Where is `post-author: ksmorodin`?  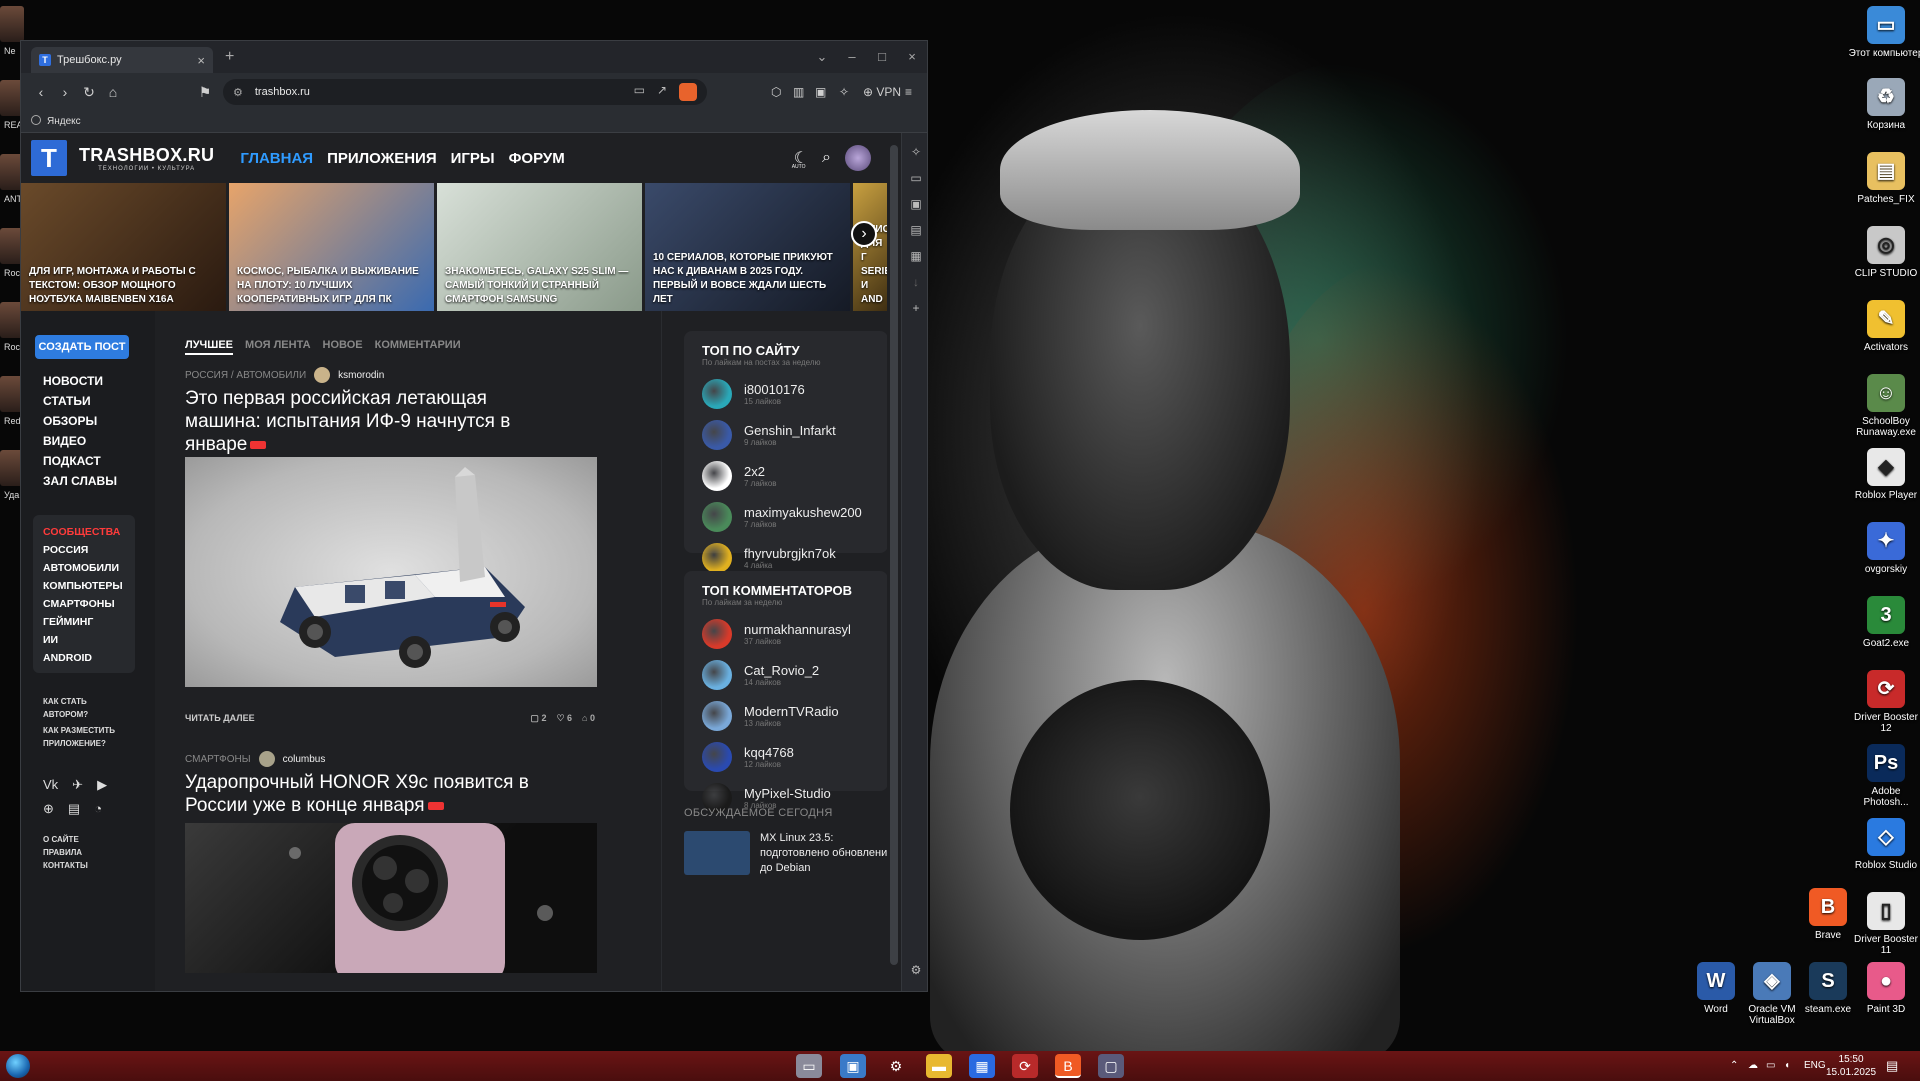
post-author: ksmorodin is located at coordinates (361, 375).